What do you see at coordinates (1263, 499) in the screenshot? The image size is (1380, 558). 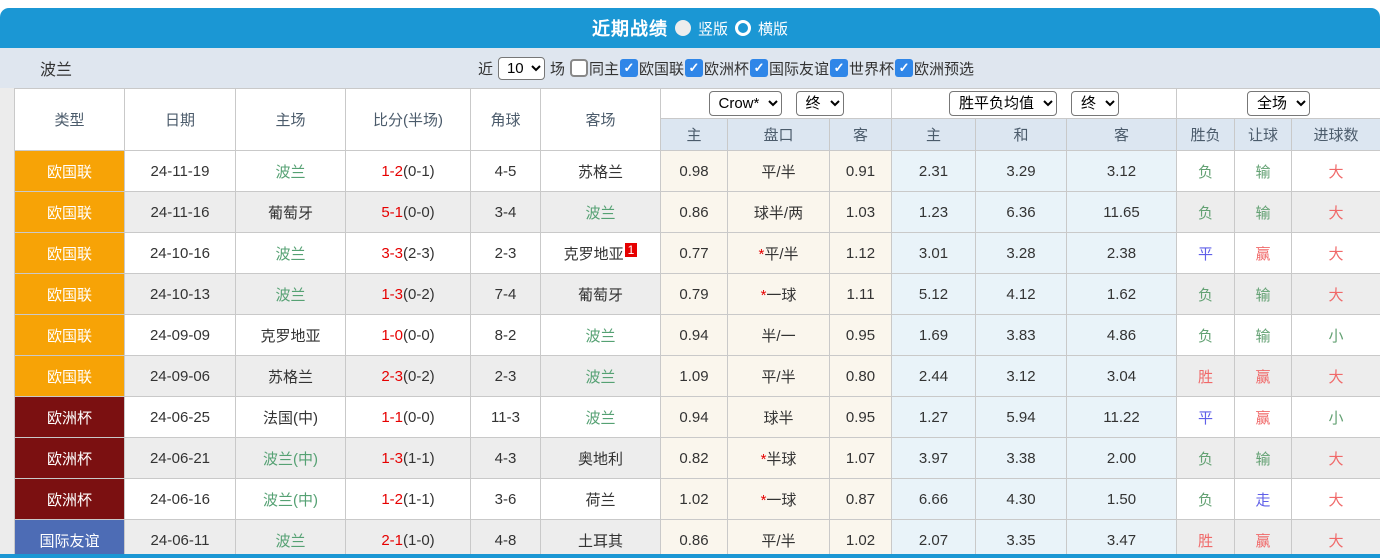 I see `cell-result-handicap: 走` at bounding box center [1263, 499].